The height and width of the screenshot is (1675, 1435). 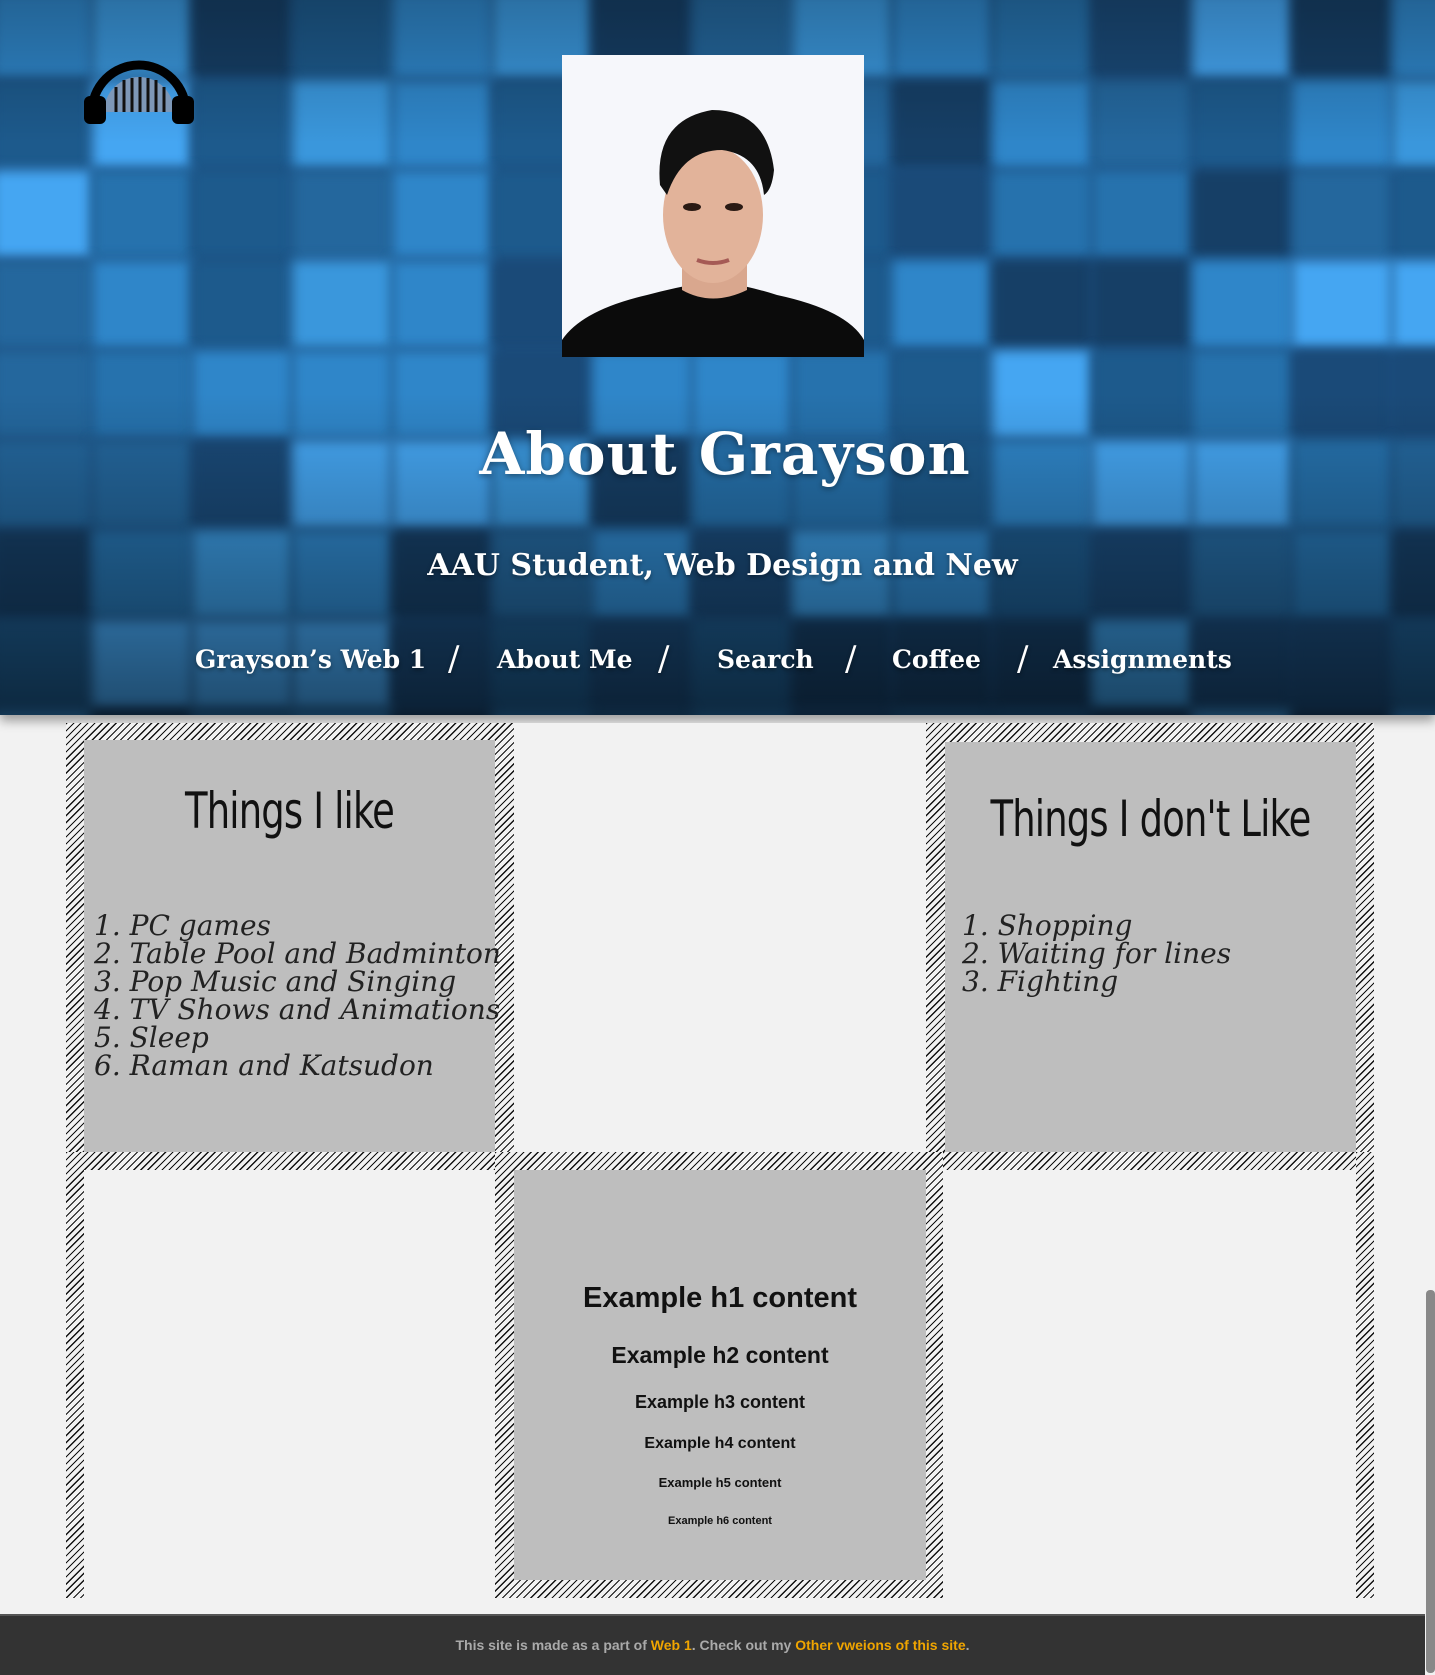 I want to click on nav-link-assignments: Assignments, so click(x=1142, y=659).